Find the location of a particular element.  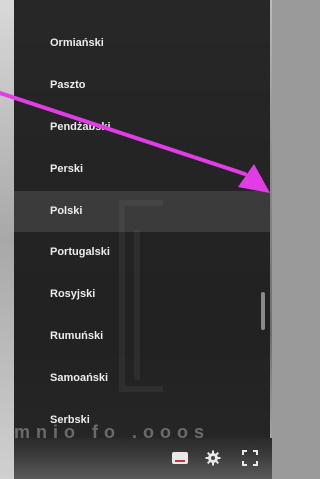

language-option: Perski is located at coordinates (142, 170).